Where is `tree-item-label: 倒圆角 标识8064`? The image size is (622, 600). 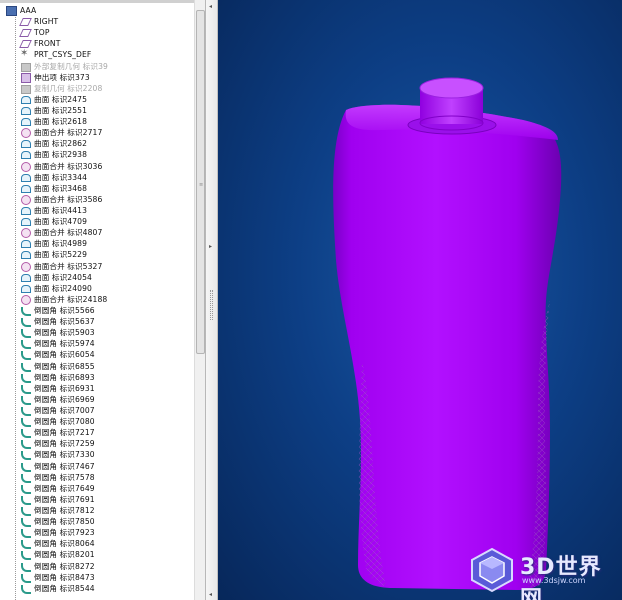 tree-item-label: 倒圆角 标识8064 is located at coordinates (64, 544).